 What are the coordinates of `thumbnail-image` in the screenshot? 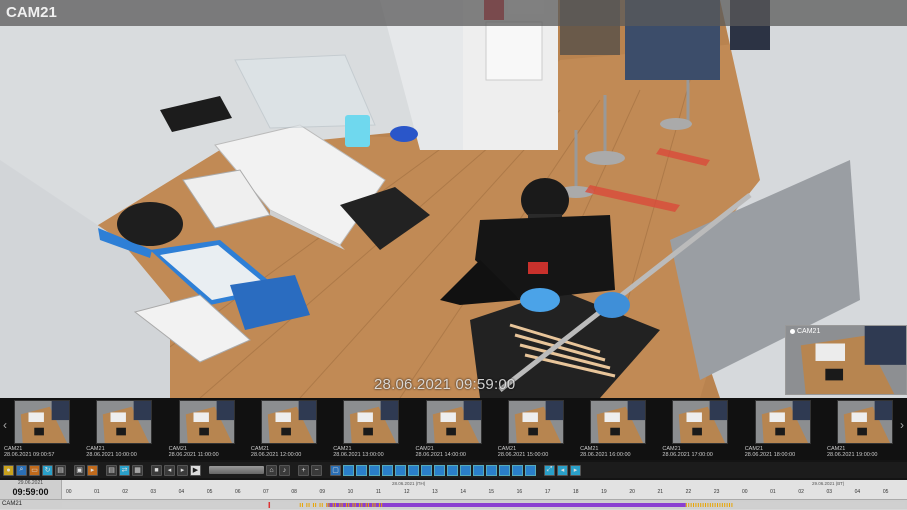 It's located at (700, 422).